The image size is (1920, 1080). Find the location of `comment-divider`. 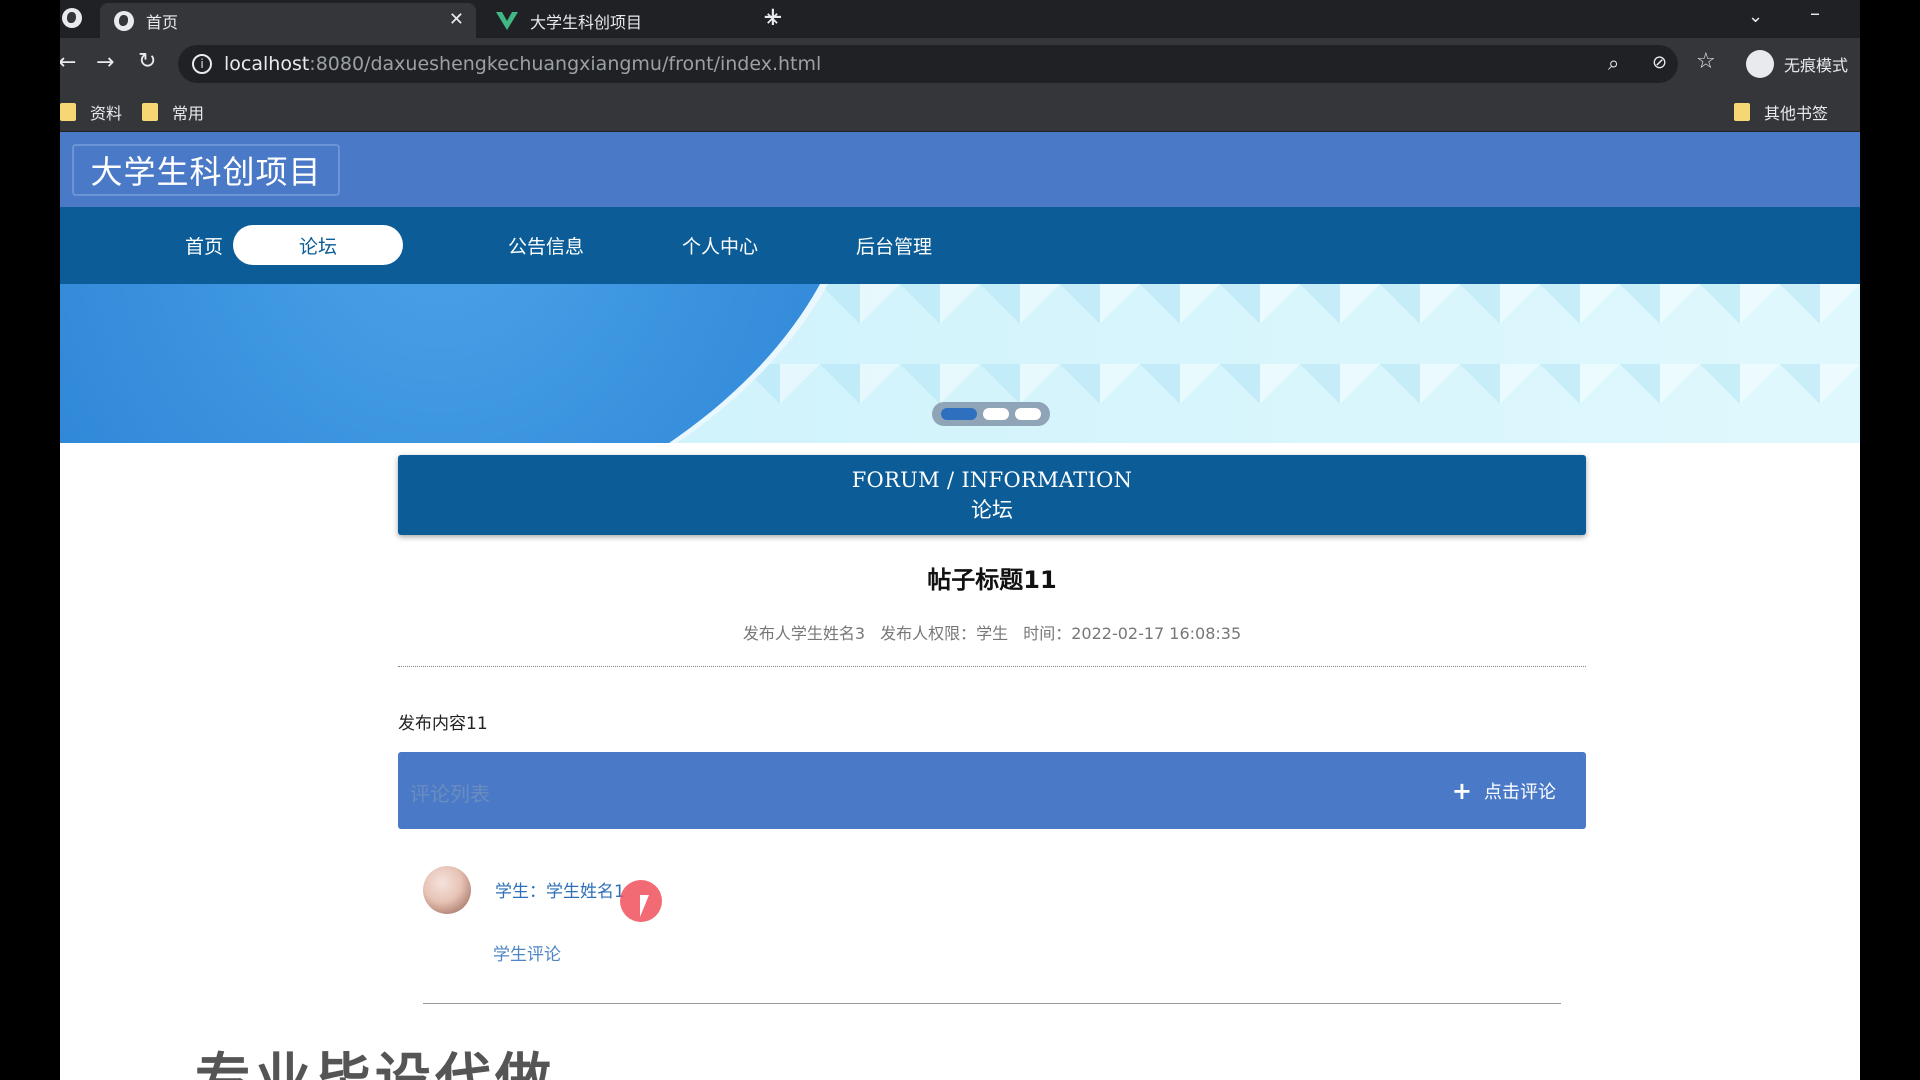

comment-divider is located at coordinates (992, 1003).